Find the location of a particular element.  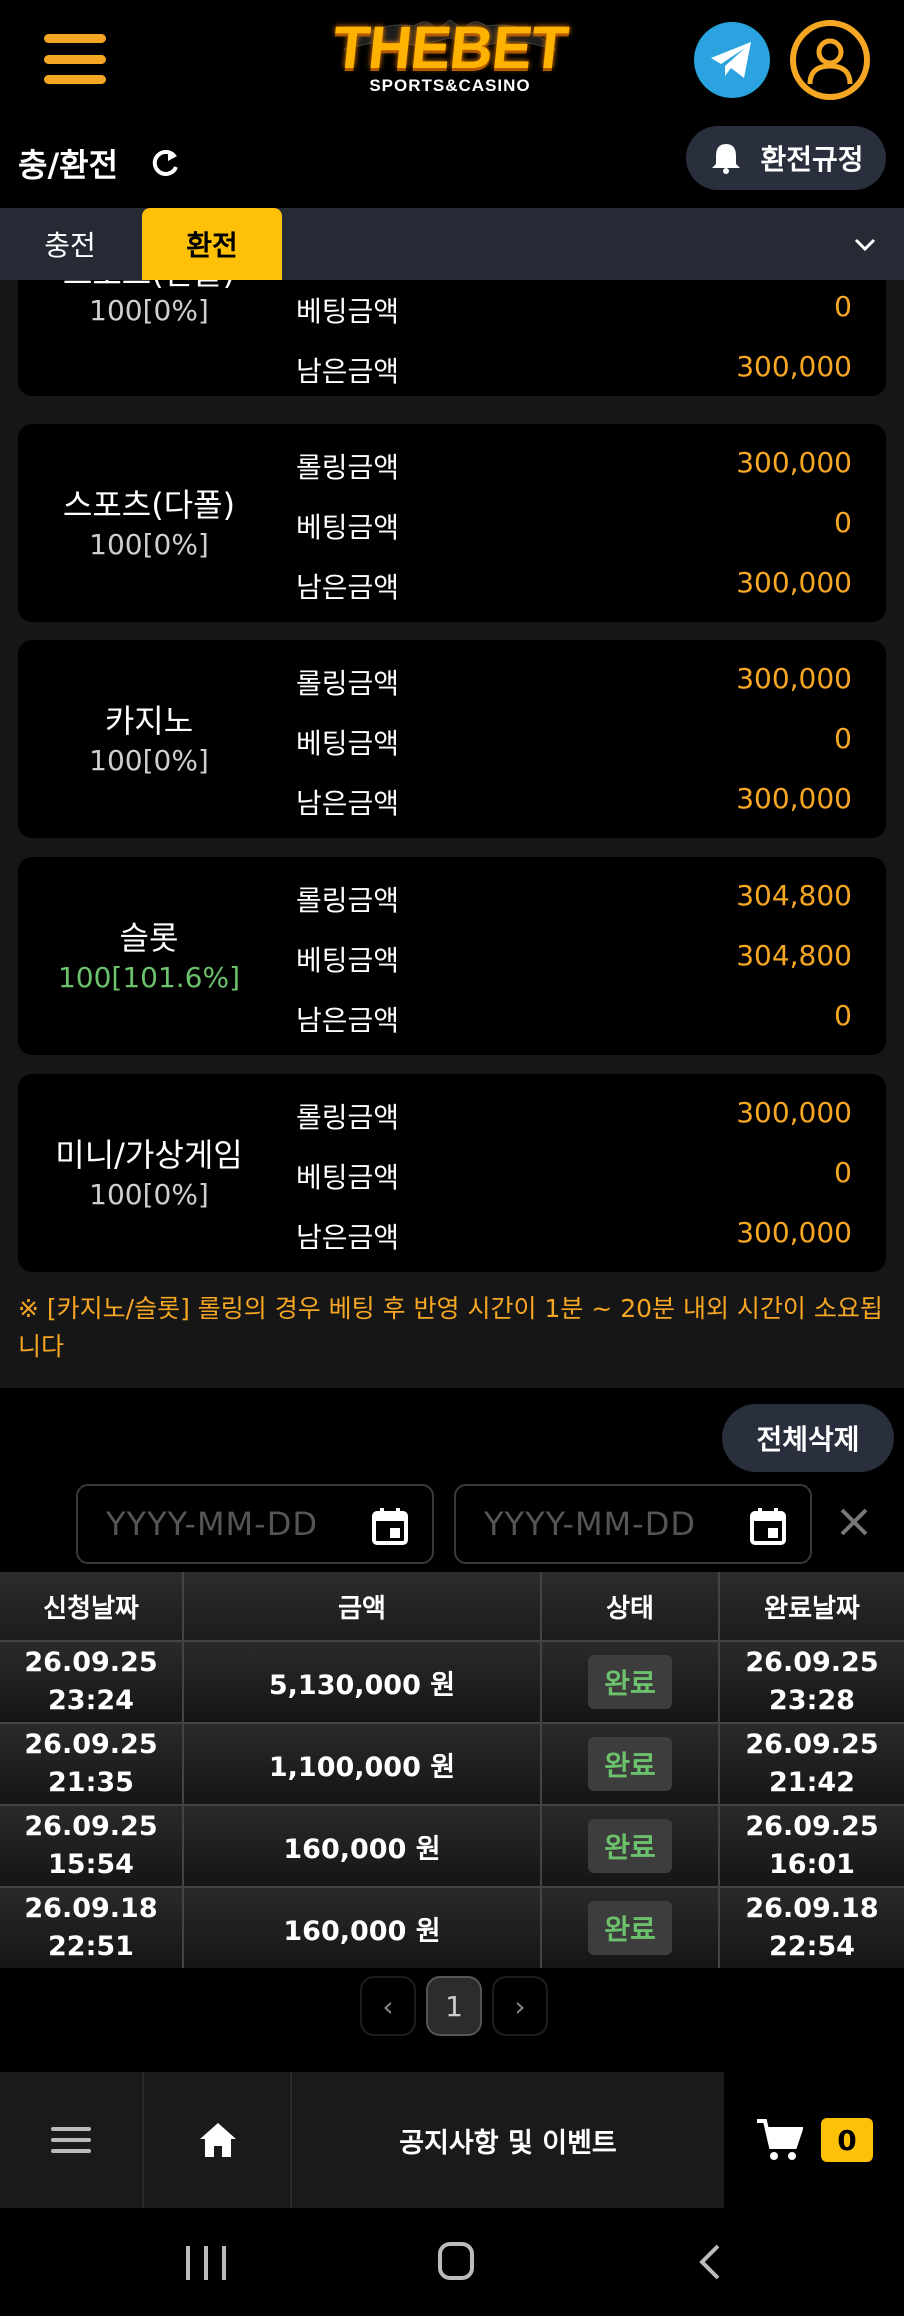

page-title: 충/환전 is located at coordinates (68, 165).